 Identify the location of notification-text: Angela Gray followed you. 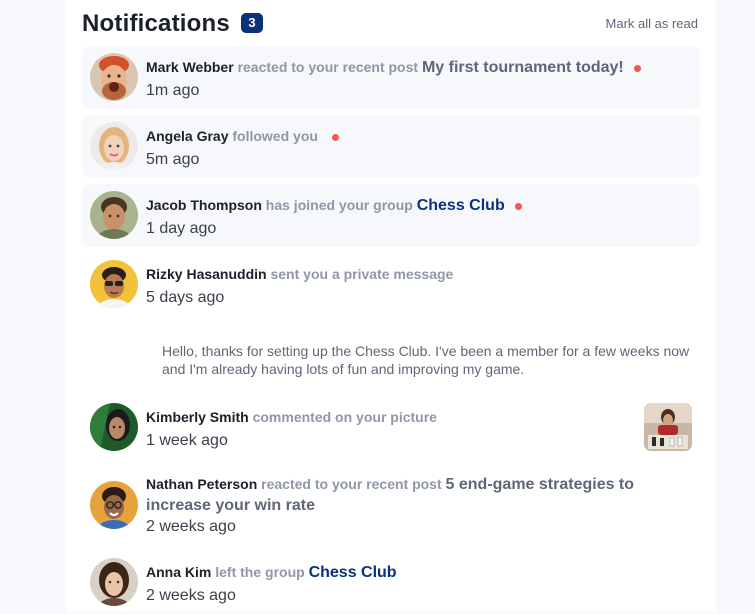
(242, 136).